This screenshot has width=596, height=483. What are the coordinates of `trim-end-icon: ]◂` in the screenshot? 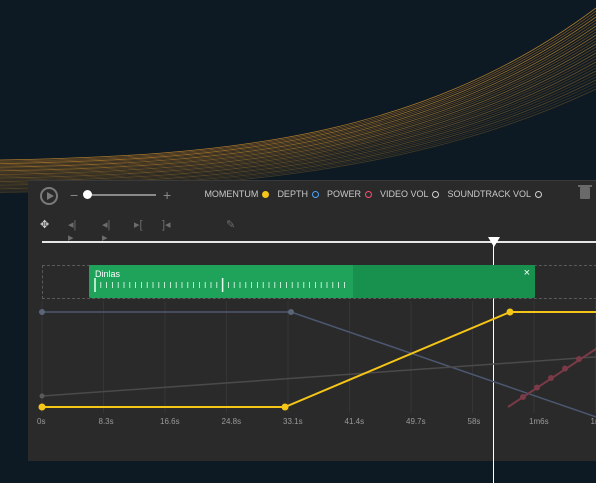 It's located at (166, 224).